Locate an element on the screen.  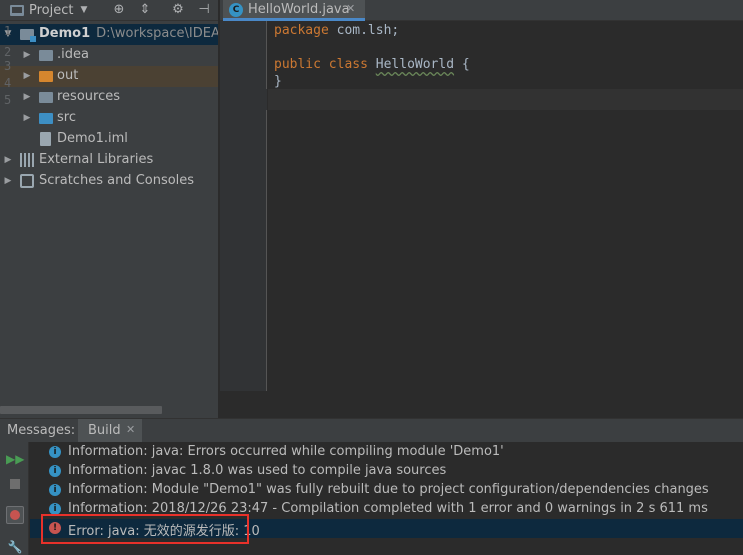
tab-build: Build ✕ is located at coordinates (110, 431).